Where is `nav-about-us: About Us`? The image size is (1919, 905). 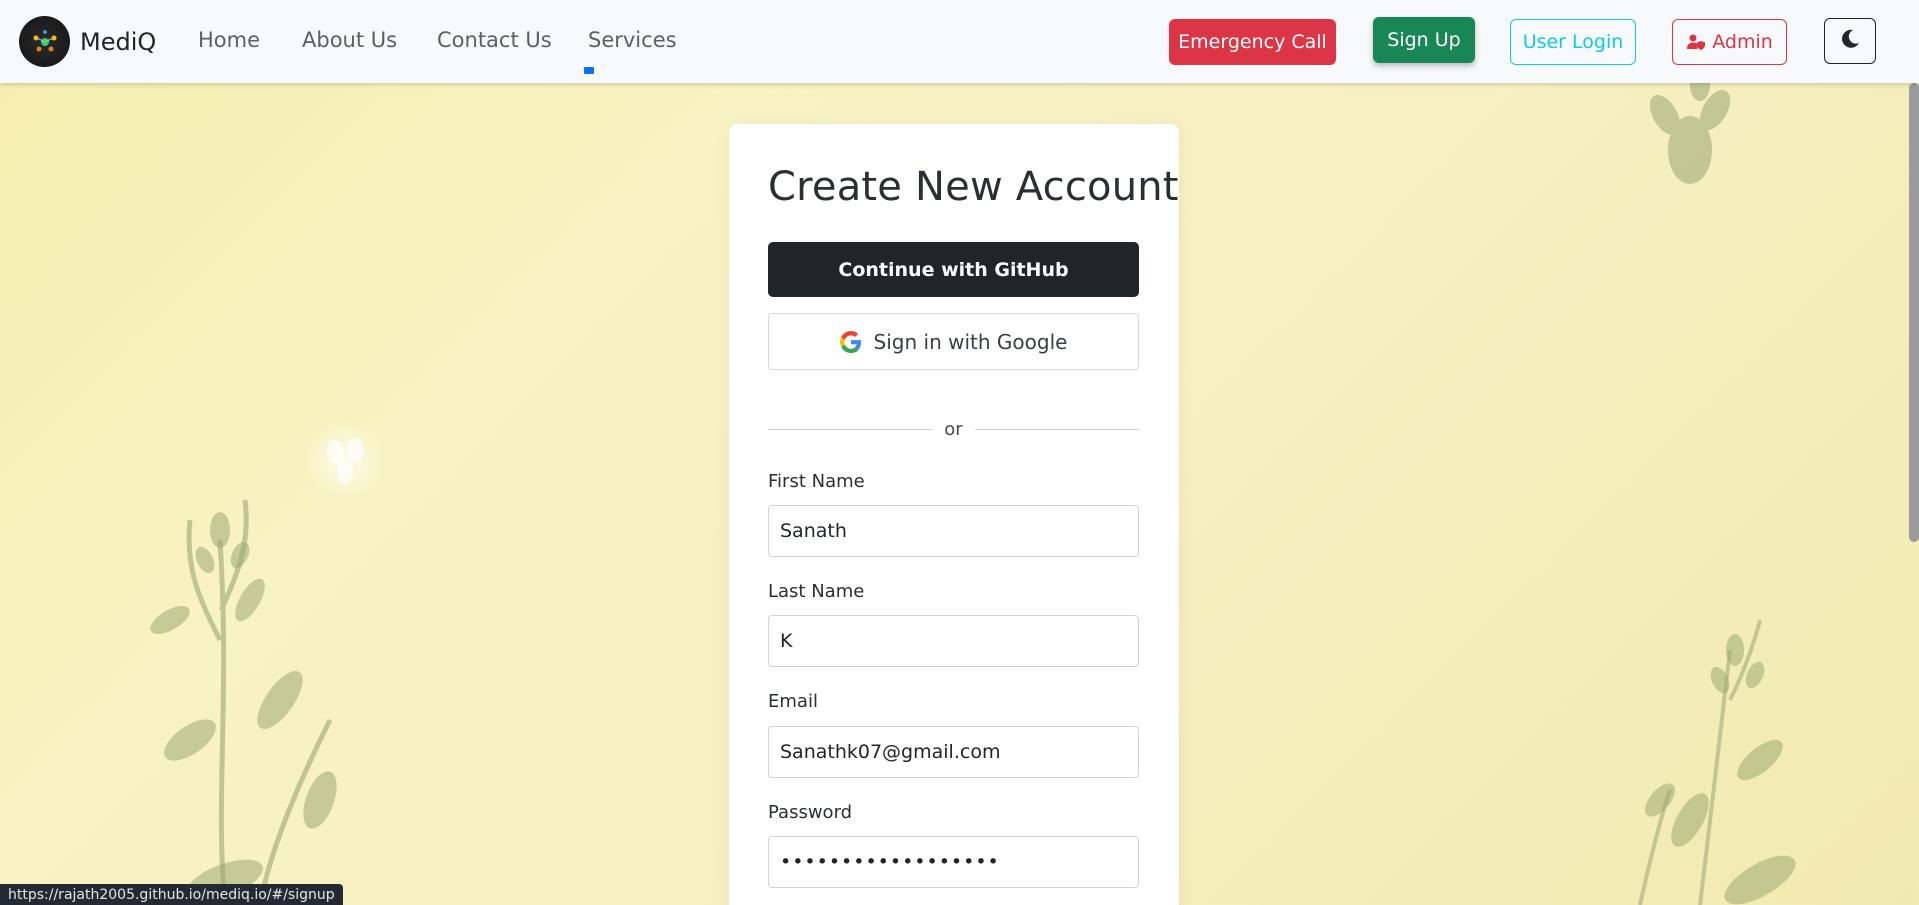 nav-about-us: About Us is located at coordinates (349, 40).